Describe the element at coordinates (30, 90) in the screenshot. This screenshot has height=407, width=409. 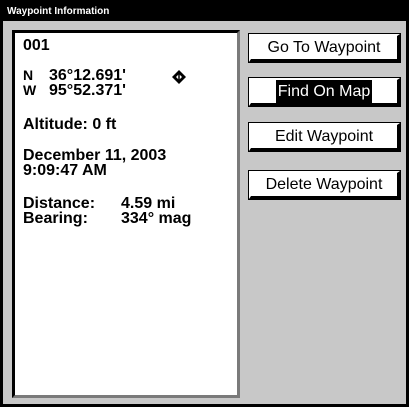
I see `longitude-direction: W` at that location.